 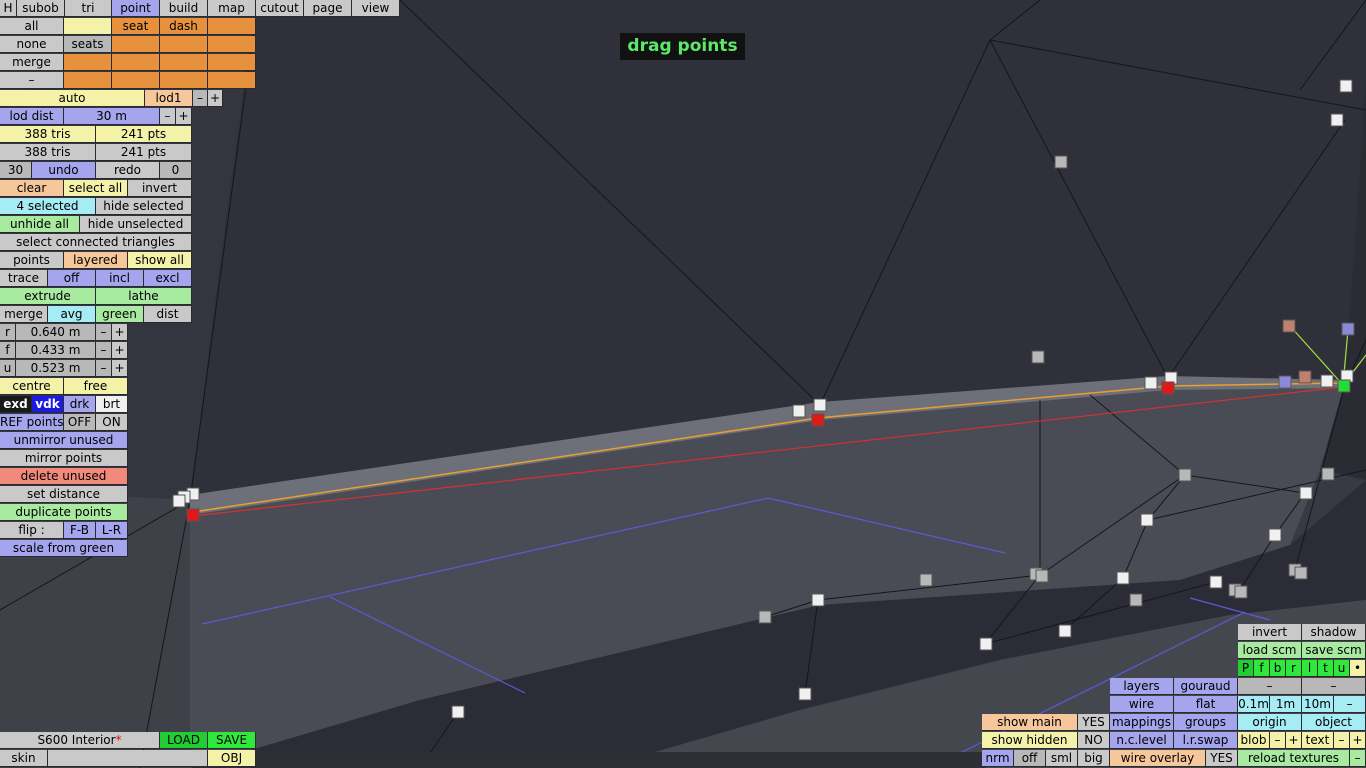 I want to click on nc-level-button: n.c.level, so click(x=1142, y=740).